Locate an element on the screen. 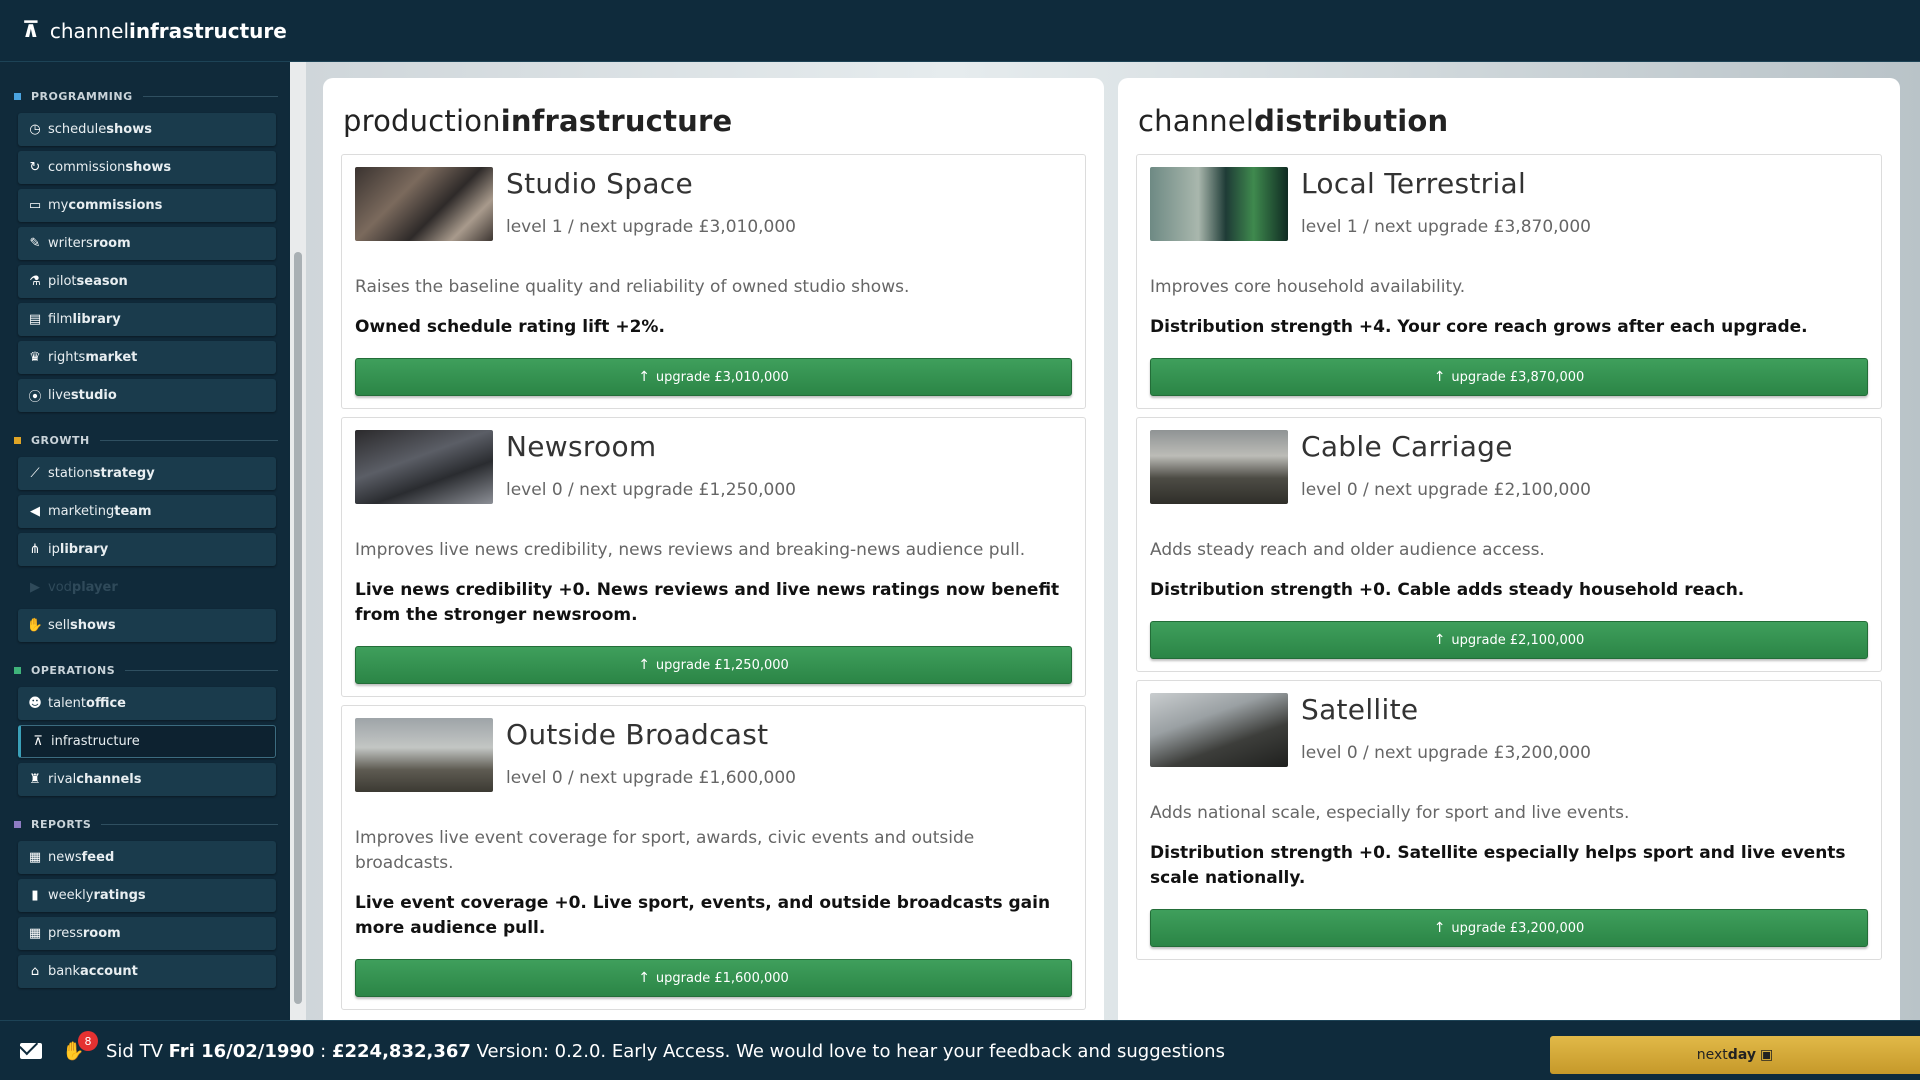 The image size is (1920, 1080). notification-badge: 8 is located at coordinates (88, 1041).